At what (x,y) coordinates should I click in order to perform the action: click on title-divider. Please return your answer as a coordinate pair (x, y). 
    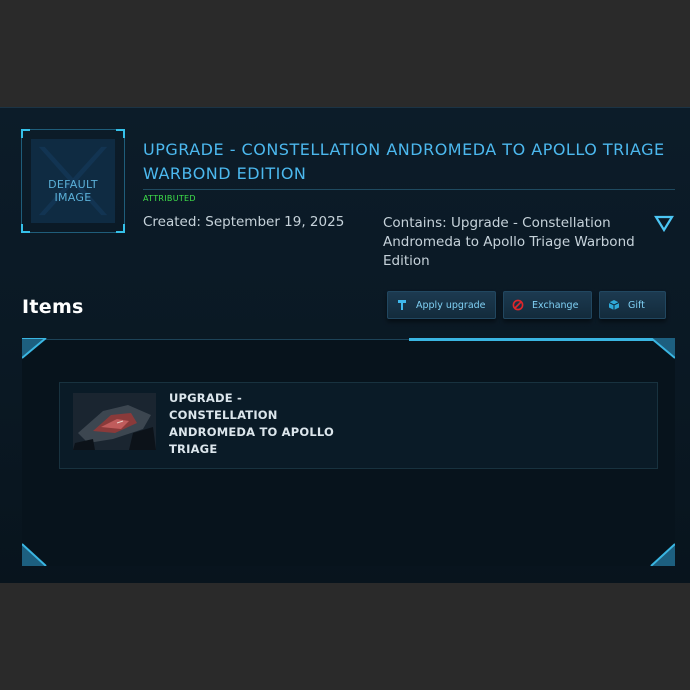
    Looking at the image, I should click on (409, 189).